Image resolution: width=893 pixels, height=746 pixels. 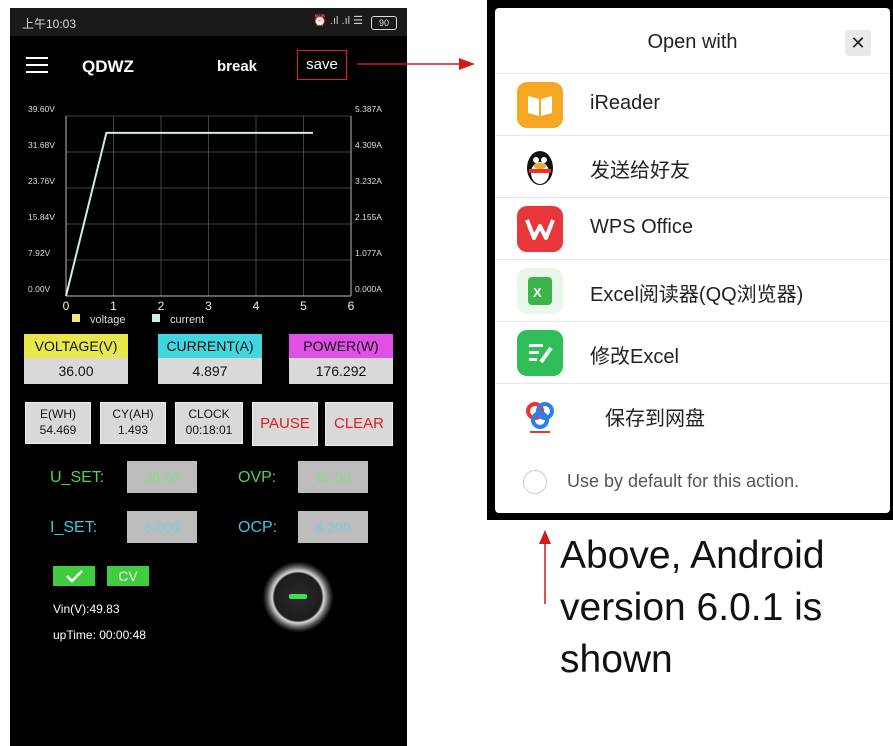 I want to click on default-action-row: Use by default for this action., so click(x=692, y=483).